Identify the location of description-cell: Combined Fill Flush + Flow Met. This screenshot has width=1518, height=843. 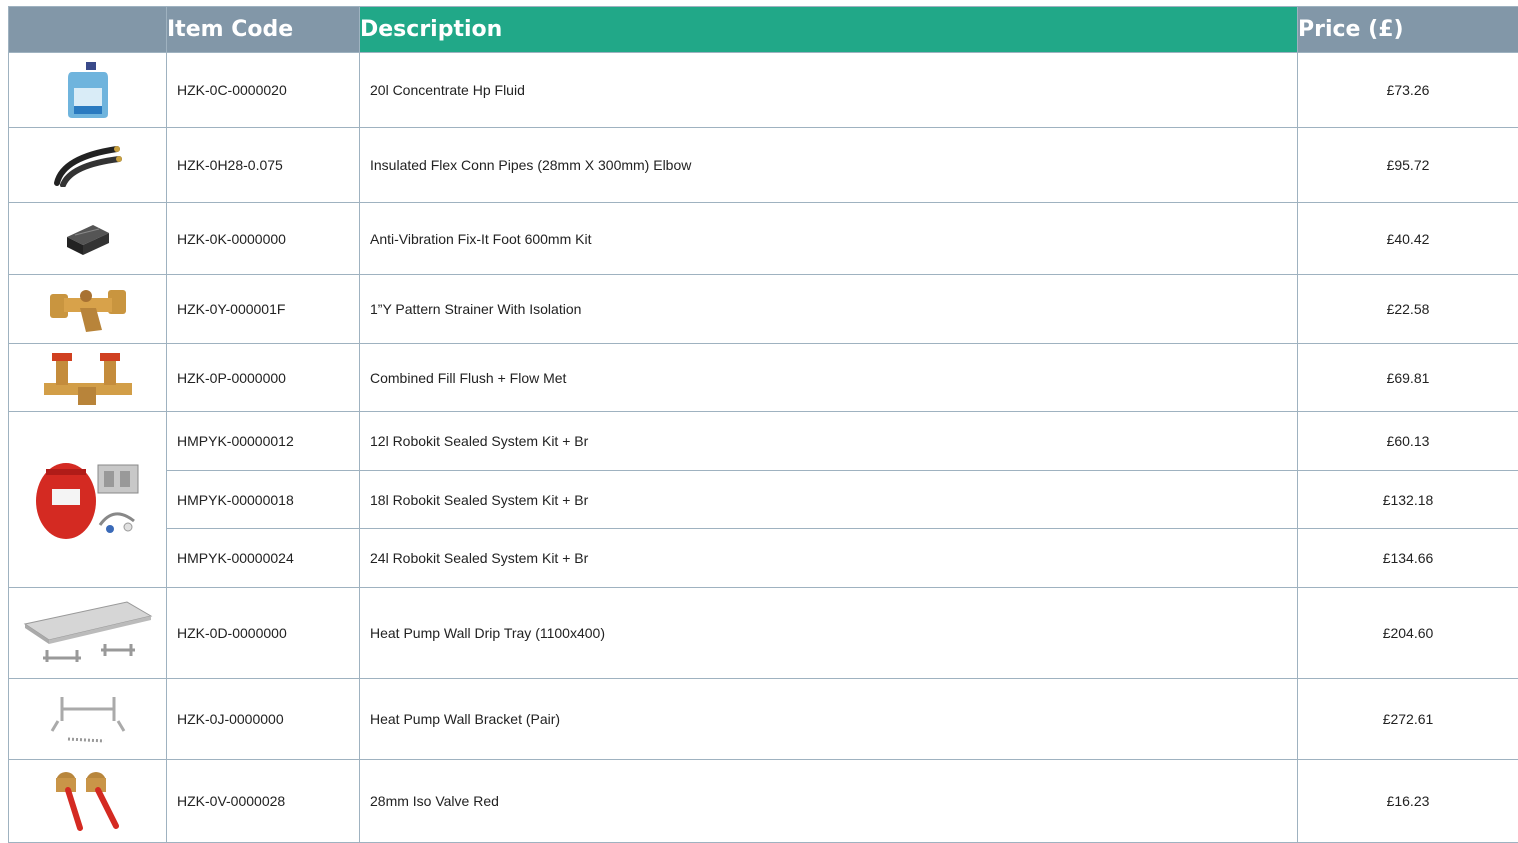
(829, 378).